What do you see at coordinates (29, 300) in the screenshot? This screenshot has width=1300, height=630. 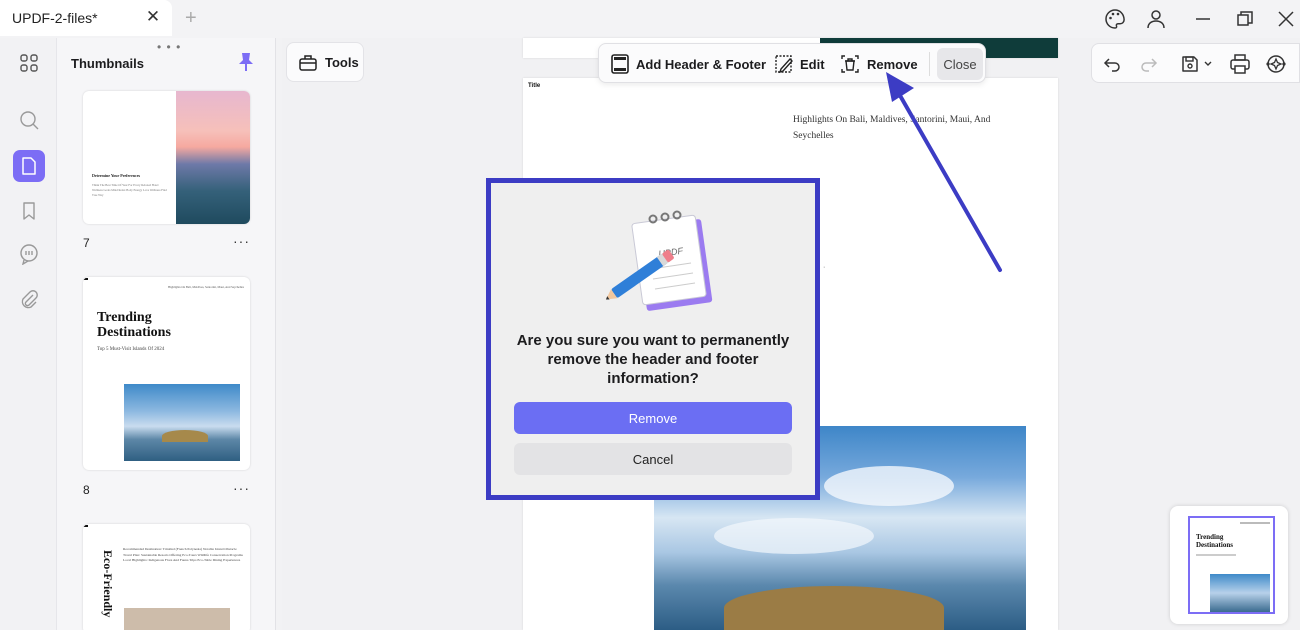 I see `attachment-icon` at bounding box center [29, 300].